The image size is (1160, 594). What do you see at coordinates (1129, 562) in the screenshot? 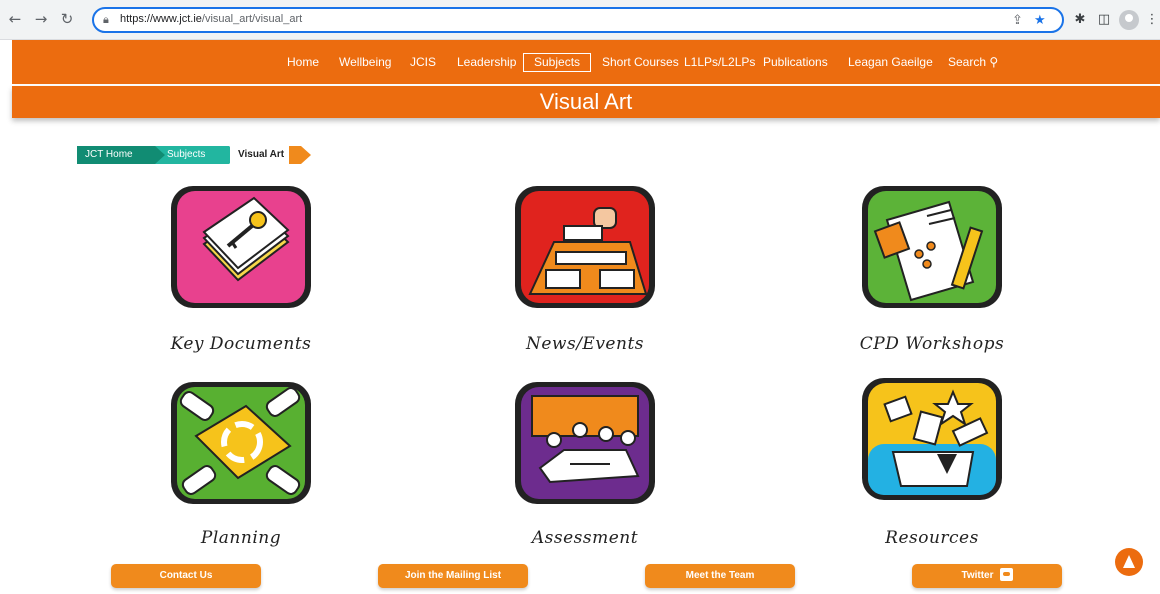
I see `scroll-to-top-icon` at bounding box center [1129, 562].